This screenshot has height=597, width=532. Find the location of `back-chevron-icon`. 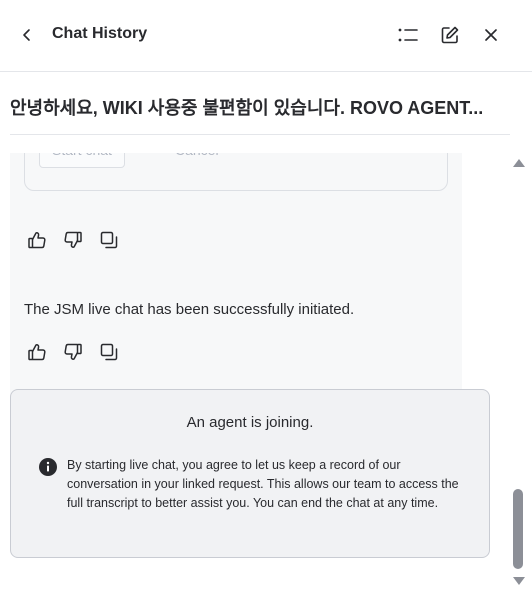

back-chevron-icon is located at coordinates (26, 35).